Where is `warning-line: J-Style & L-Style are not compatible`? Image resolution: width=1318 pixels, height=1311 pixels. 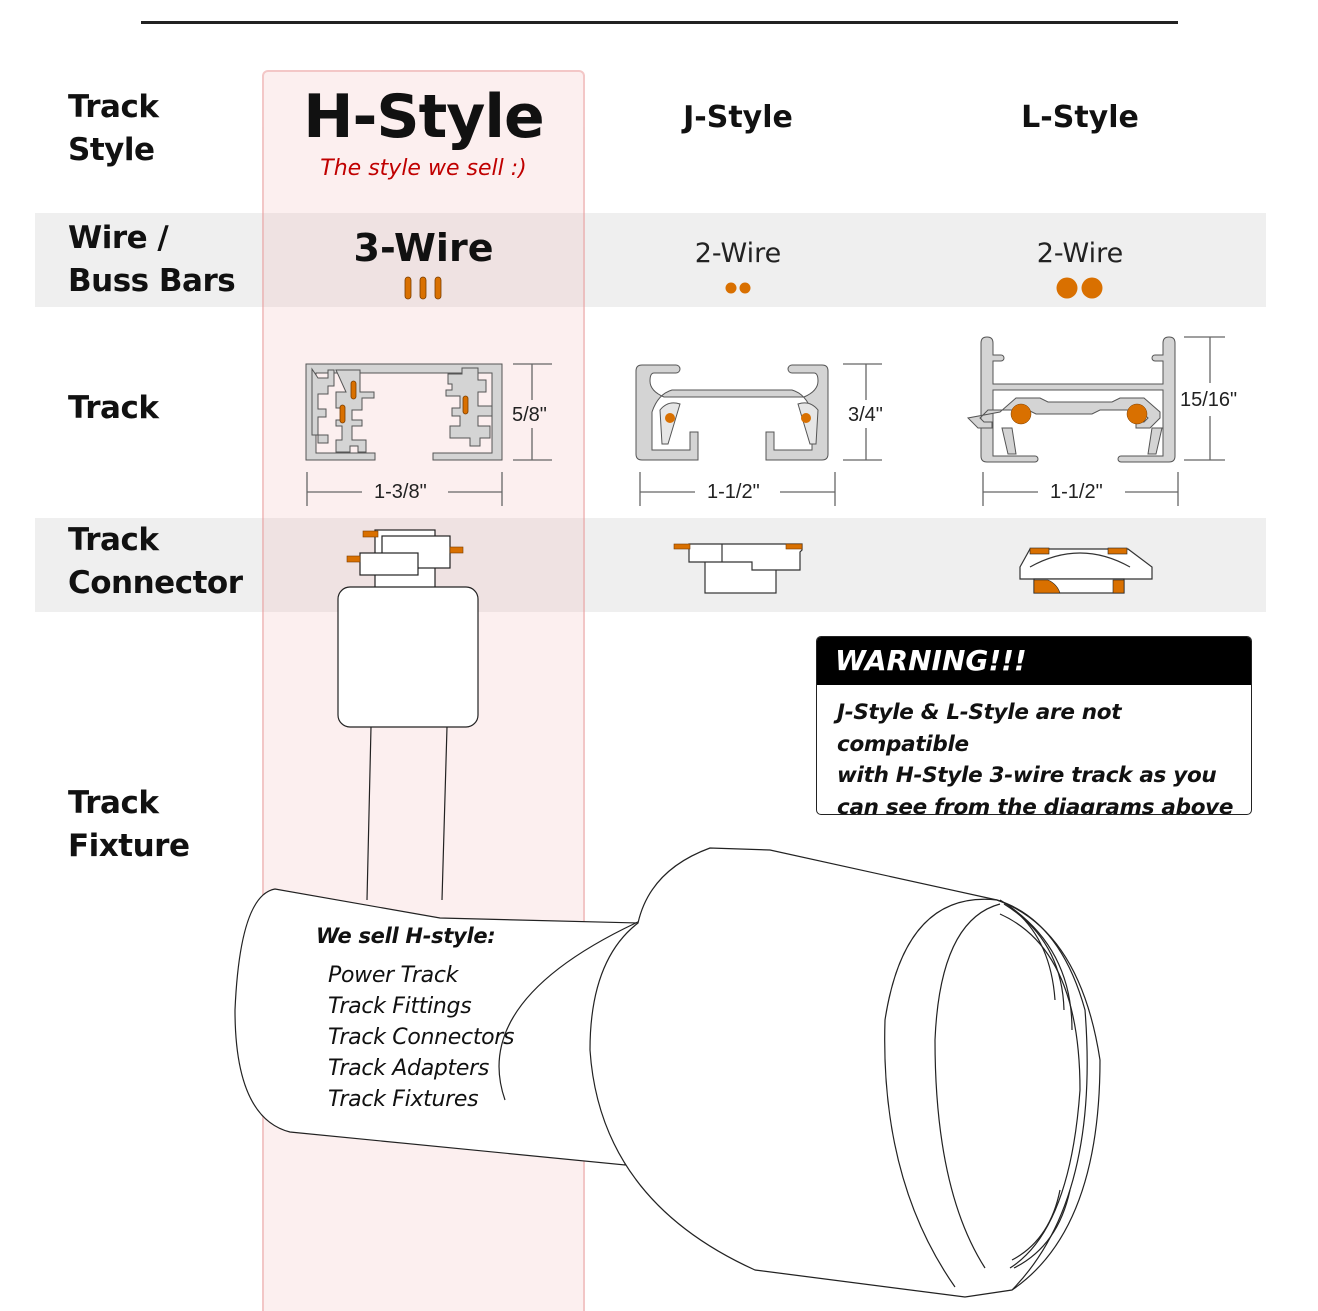 warning-line: J-Style & L-Style are not compatible is located at coordinates (979, 728).